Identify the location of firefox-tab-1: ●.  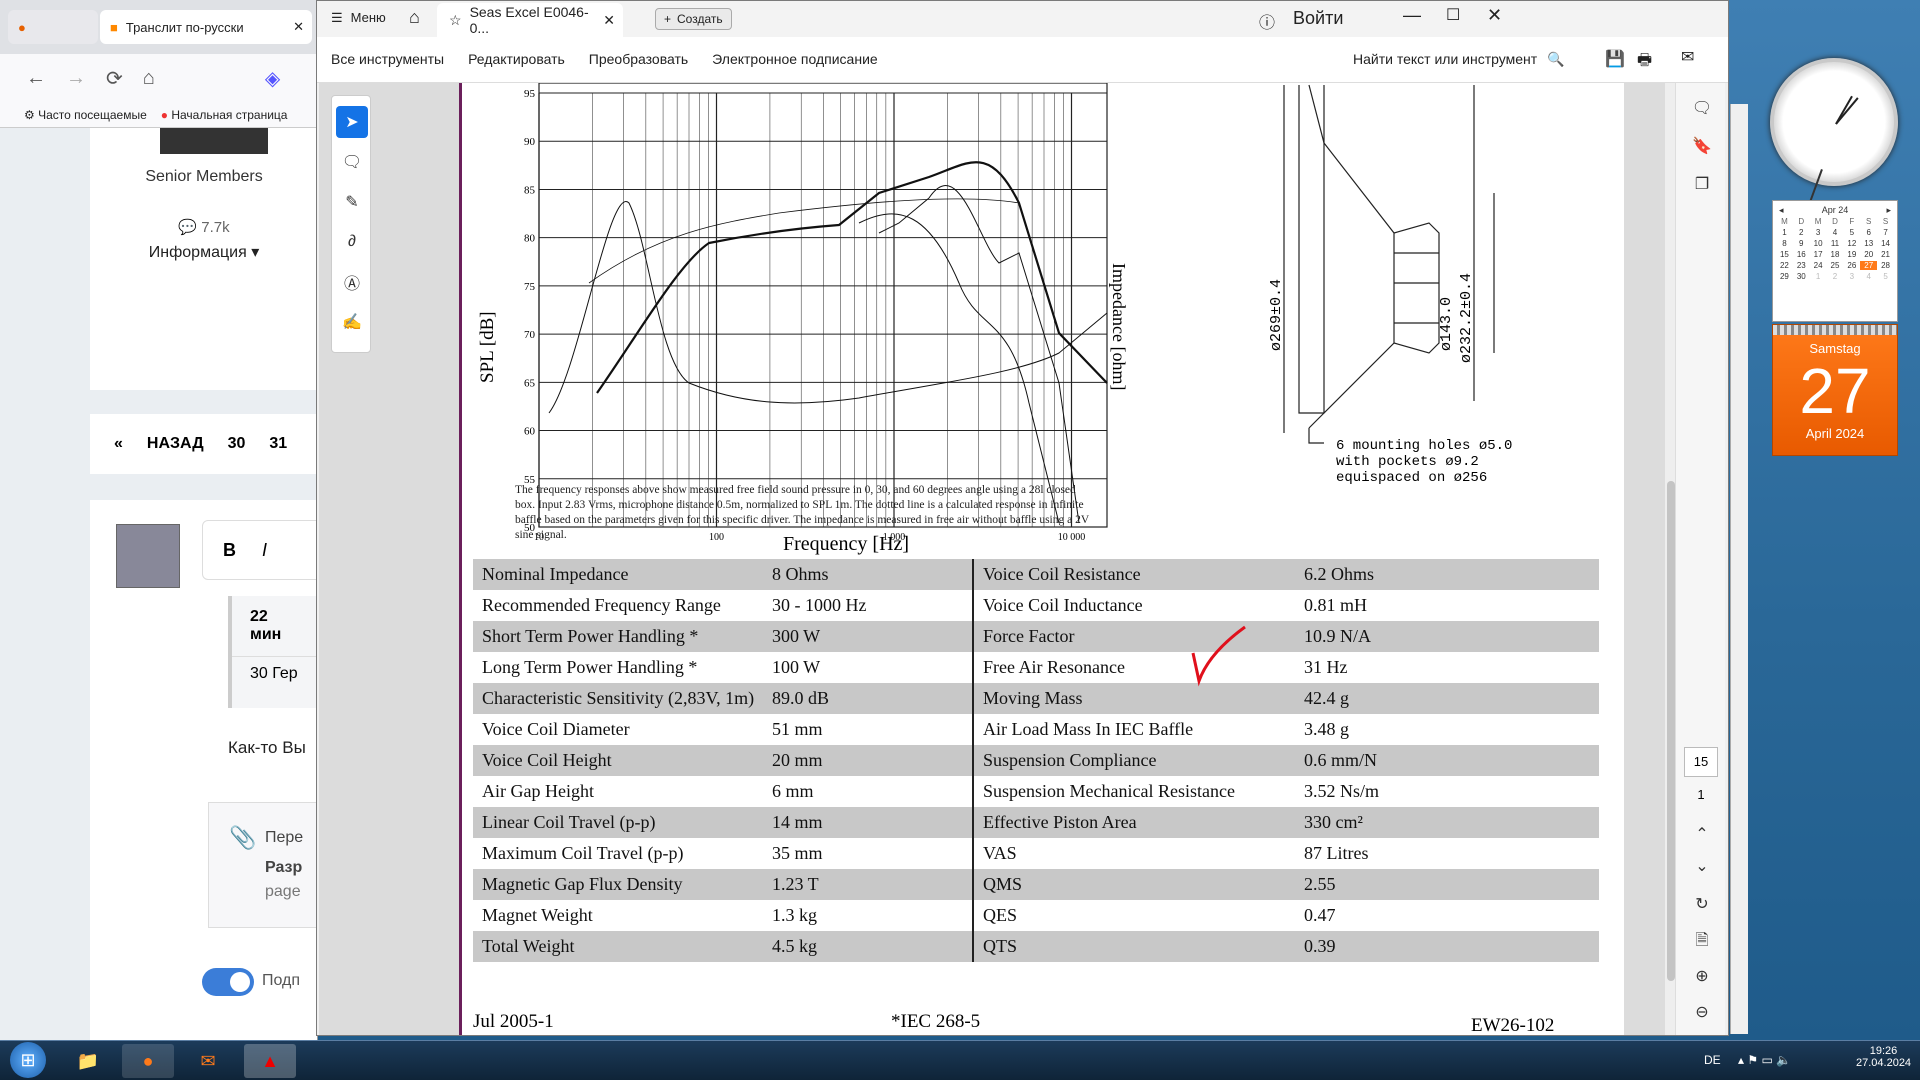
(53, 27).